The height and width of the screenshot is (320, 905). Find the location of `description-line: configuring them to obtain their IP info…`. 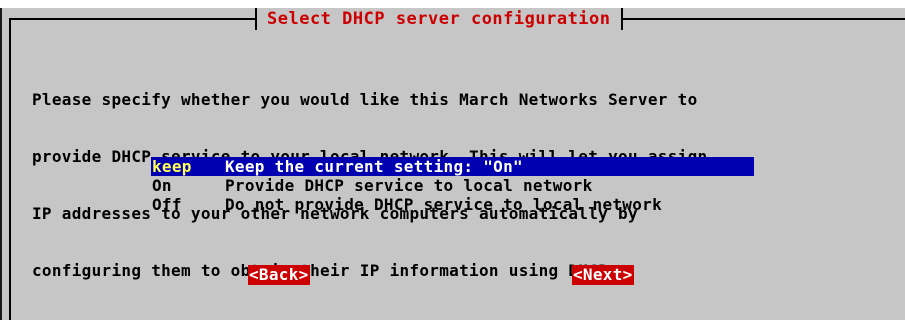

description-line: configuring them to obtain their IP info… is located at coordinates (325, 270).